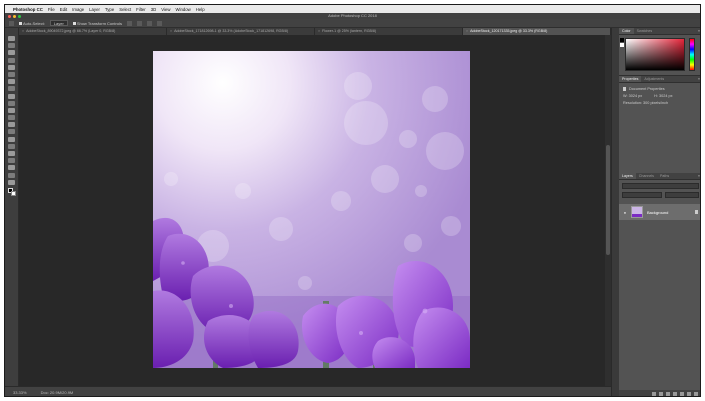  What do you see at coordinates (660, 186) in the screenshot?
I see `layer-filter-select` at bounding box center [660, 186].